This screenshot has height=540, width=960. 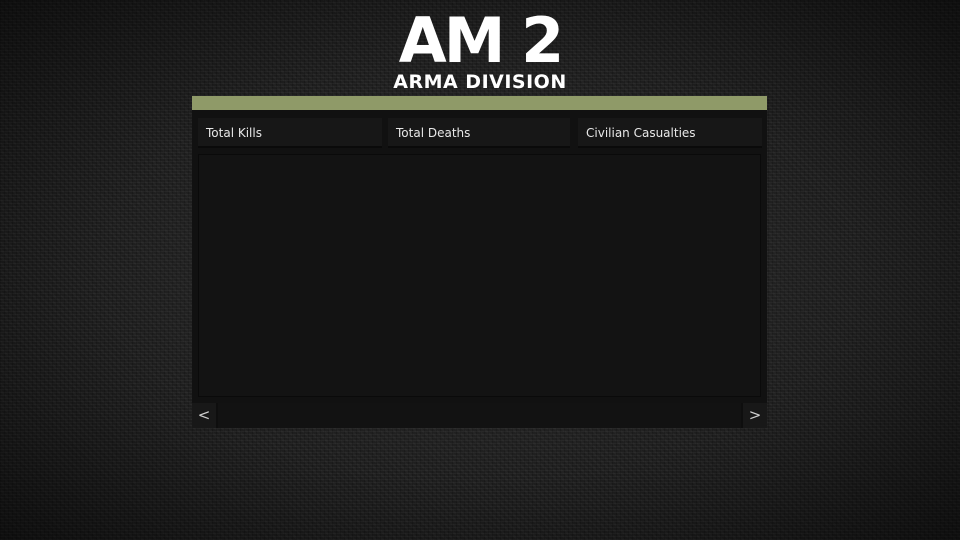 I want to click on next-page-button: >, so click(x=755, y=415).